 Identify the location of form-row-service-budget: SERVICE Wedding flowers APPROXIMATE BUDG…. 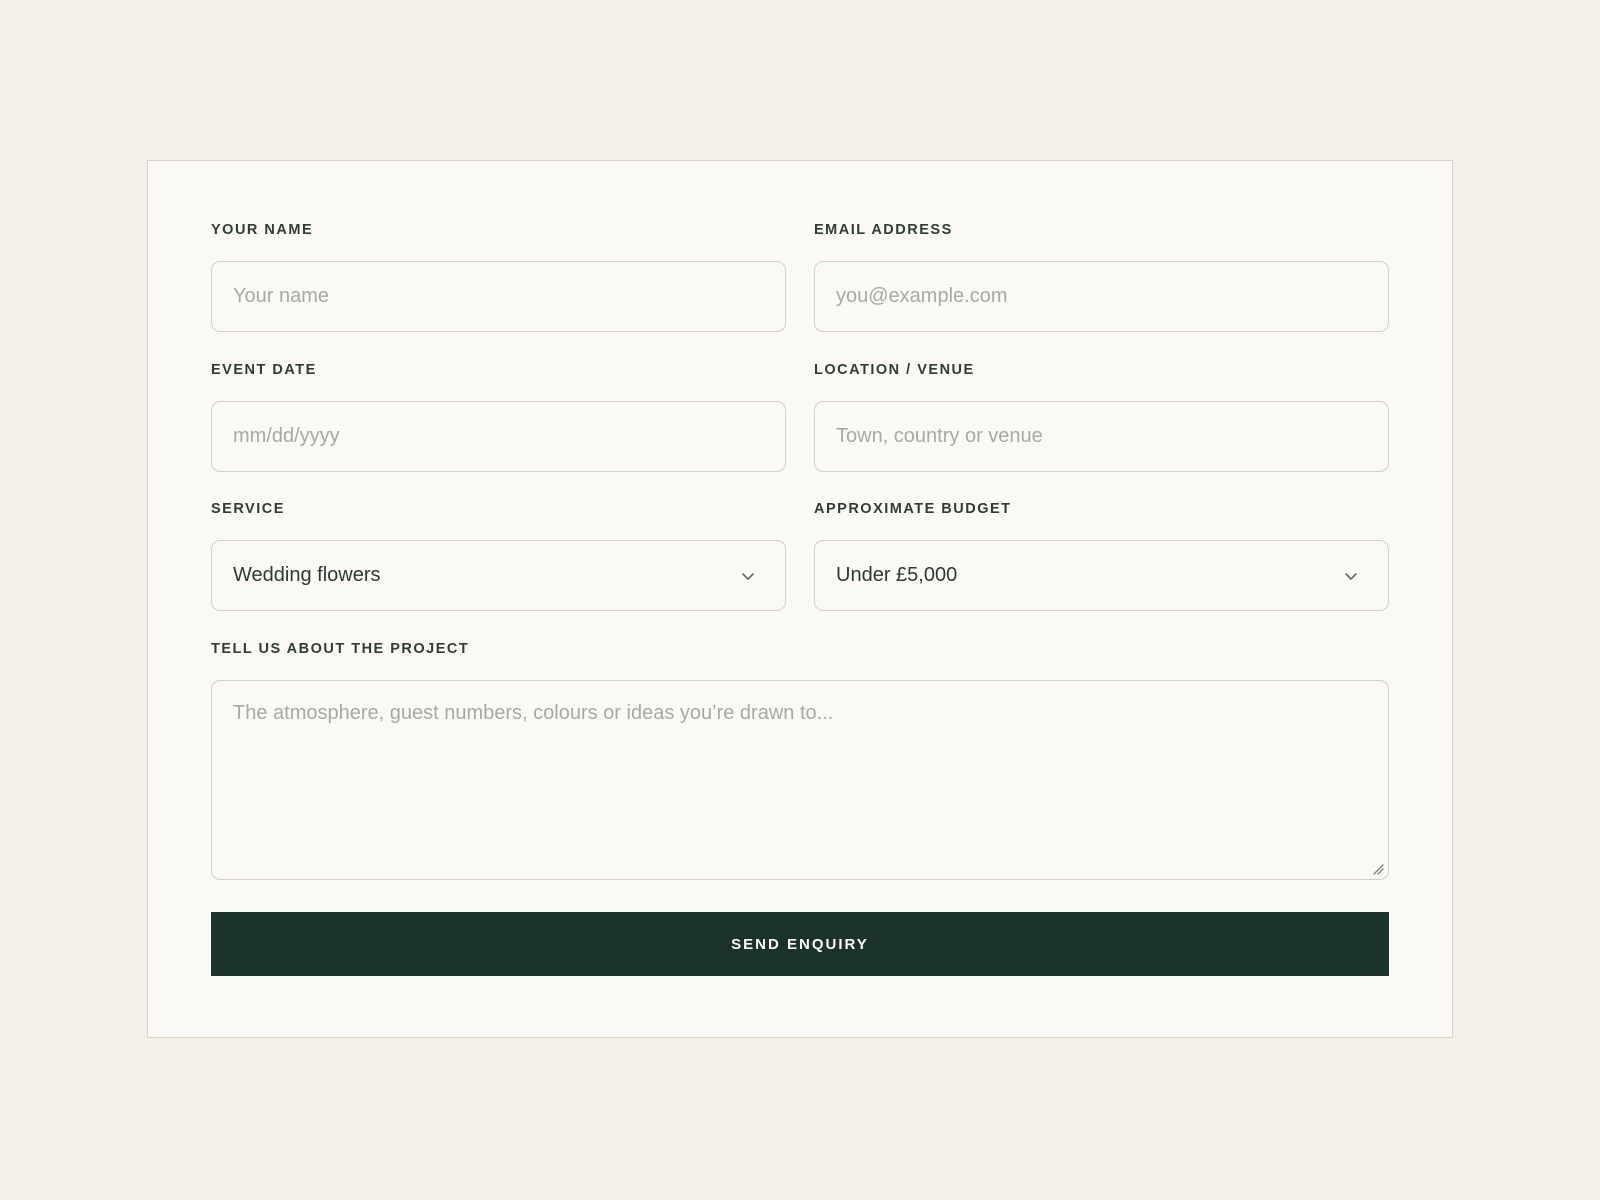
(800, 556).